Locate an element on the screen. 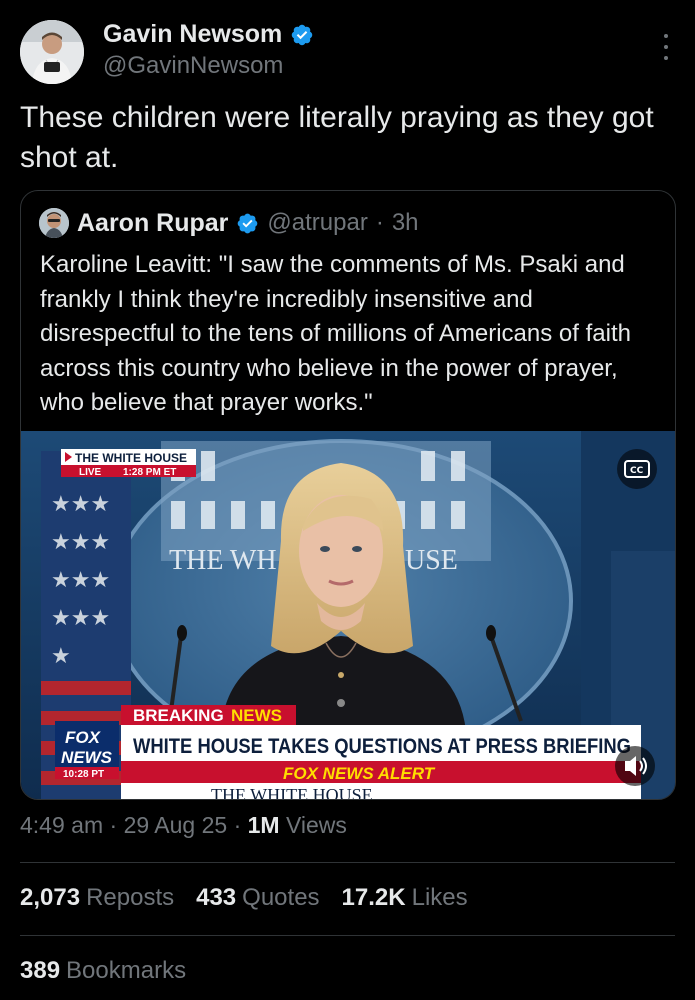 The height and width of the screenshot is (1000, 695). author-name: Gavin Newsom is located at coordinates (192, 34).